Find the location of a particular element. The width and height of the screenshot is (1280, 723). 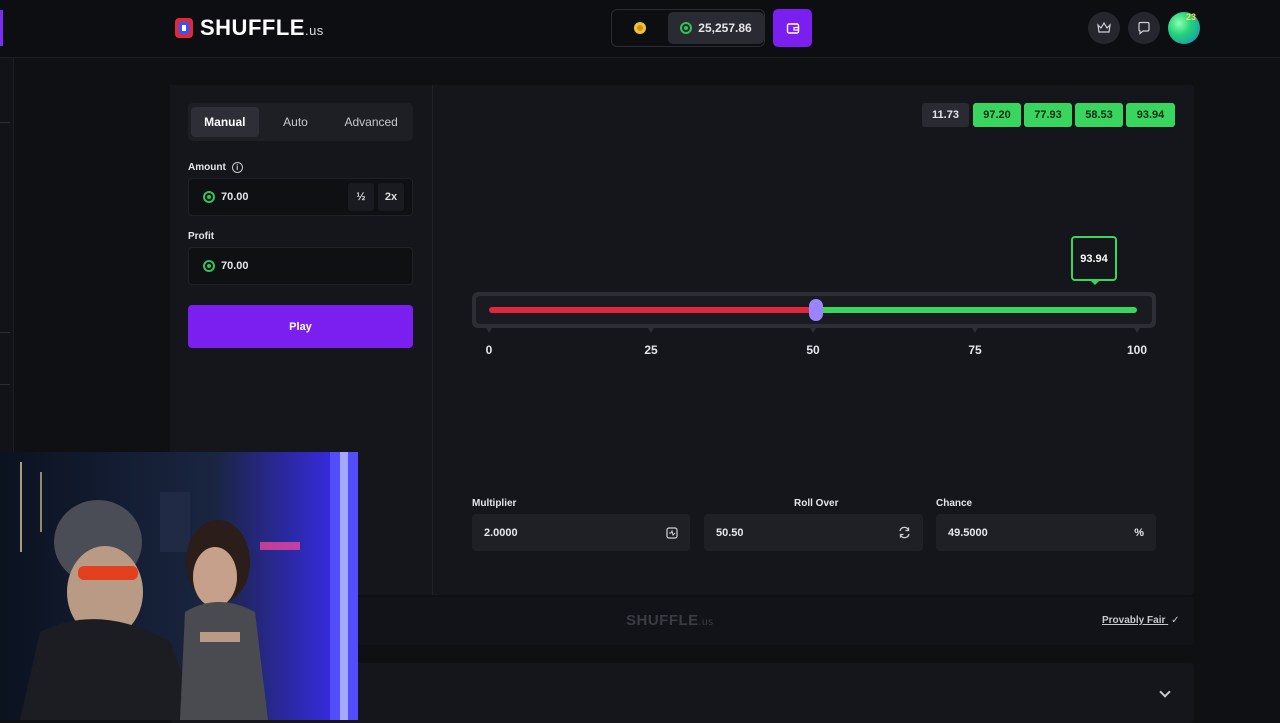

footer-logo-tld: .us is located at coordinates (706, 622).